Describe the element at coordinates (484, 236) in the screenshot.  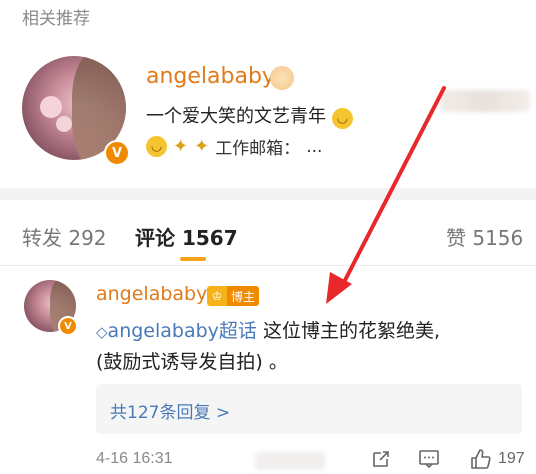
I see `tab-likes: 赞 5156` at that location.